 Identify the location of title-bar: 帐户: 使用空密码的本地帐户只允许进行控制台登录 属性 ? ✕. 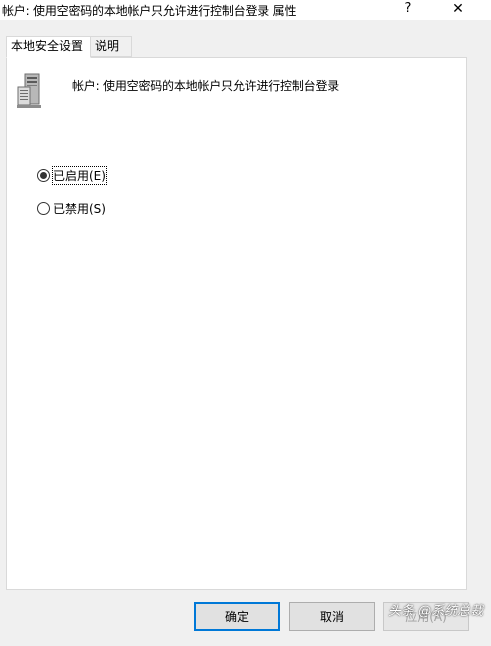
(245, 10).